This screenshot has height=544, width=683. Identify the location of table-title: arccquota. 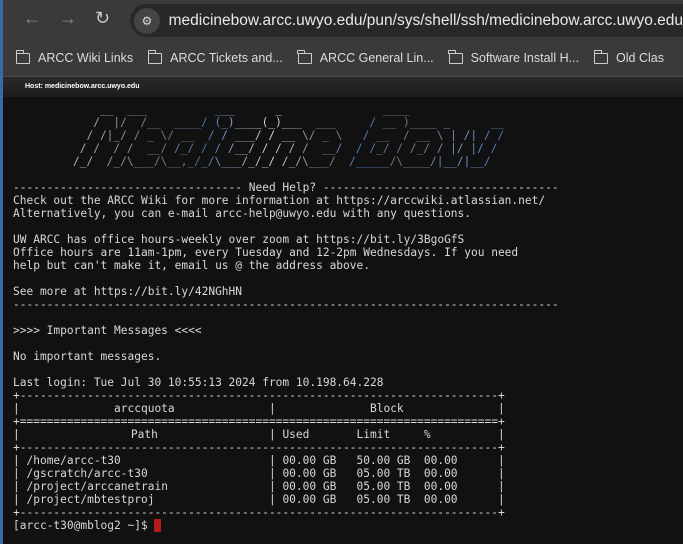
(144, 408).